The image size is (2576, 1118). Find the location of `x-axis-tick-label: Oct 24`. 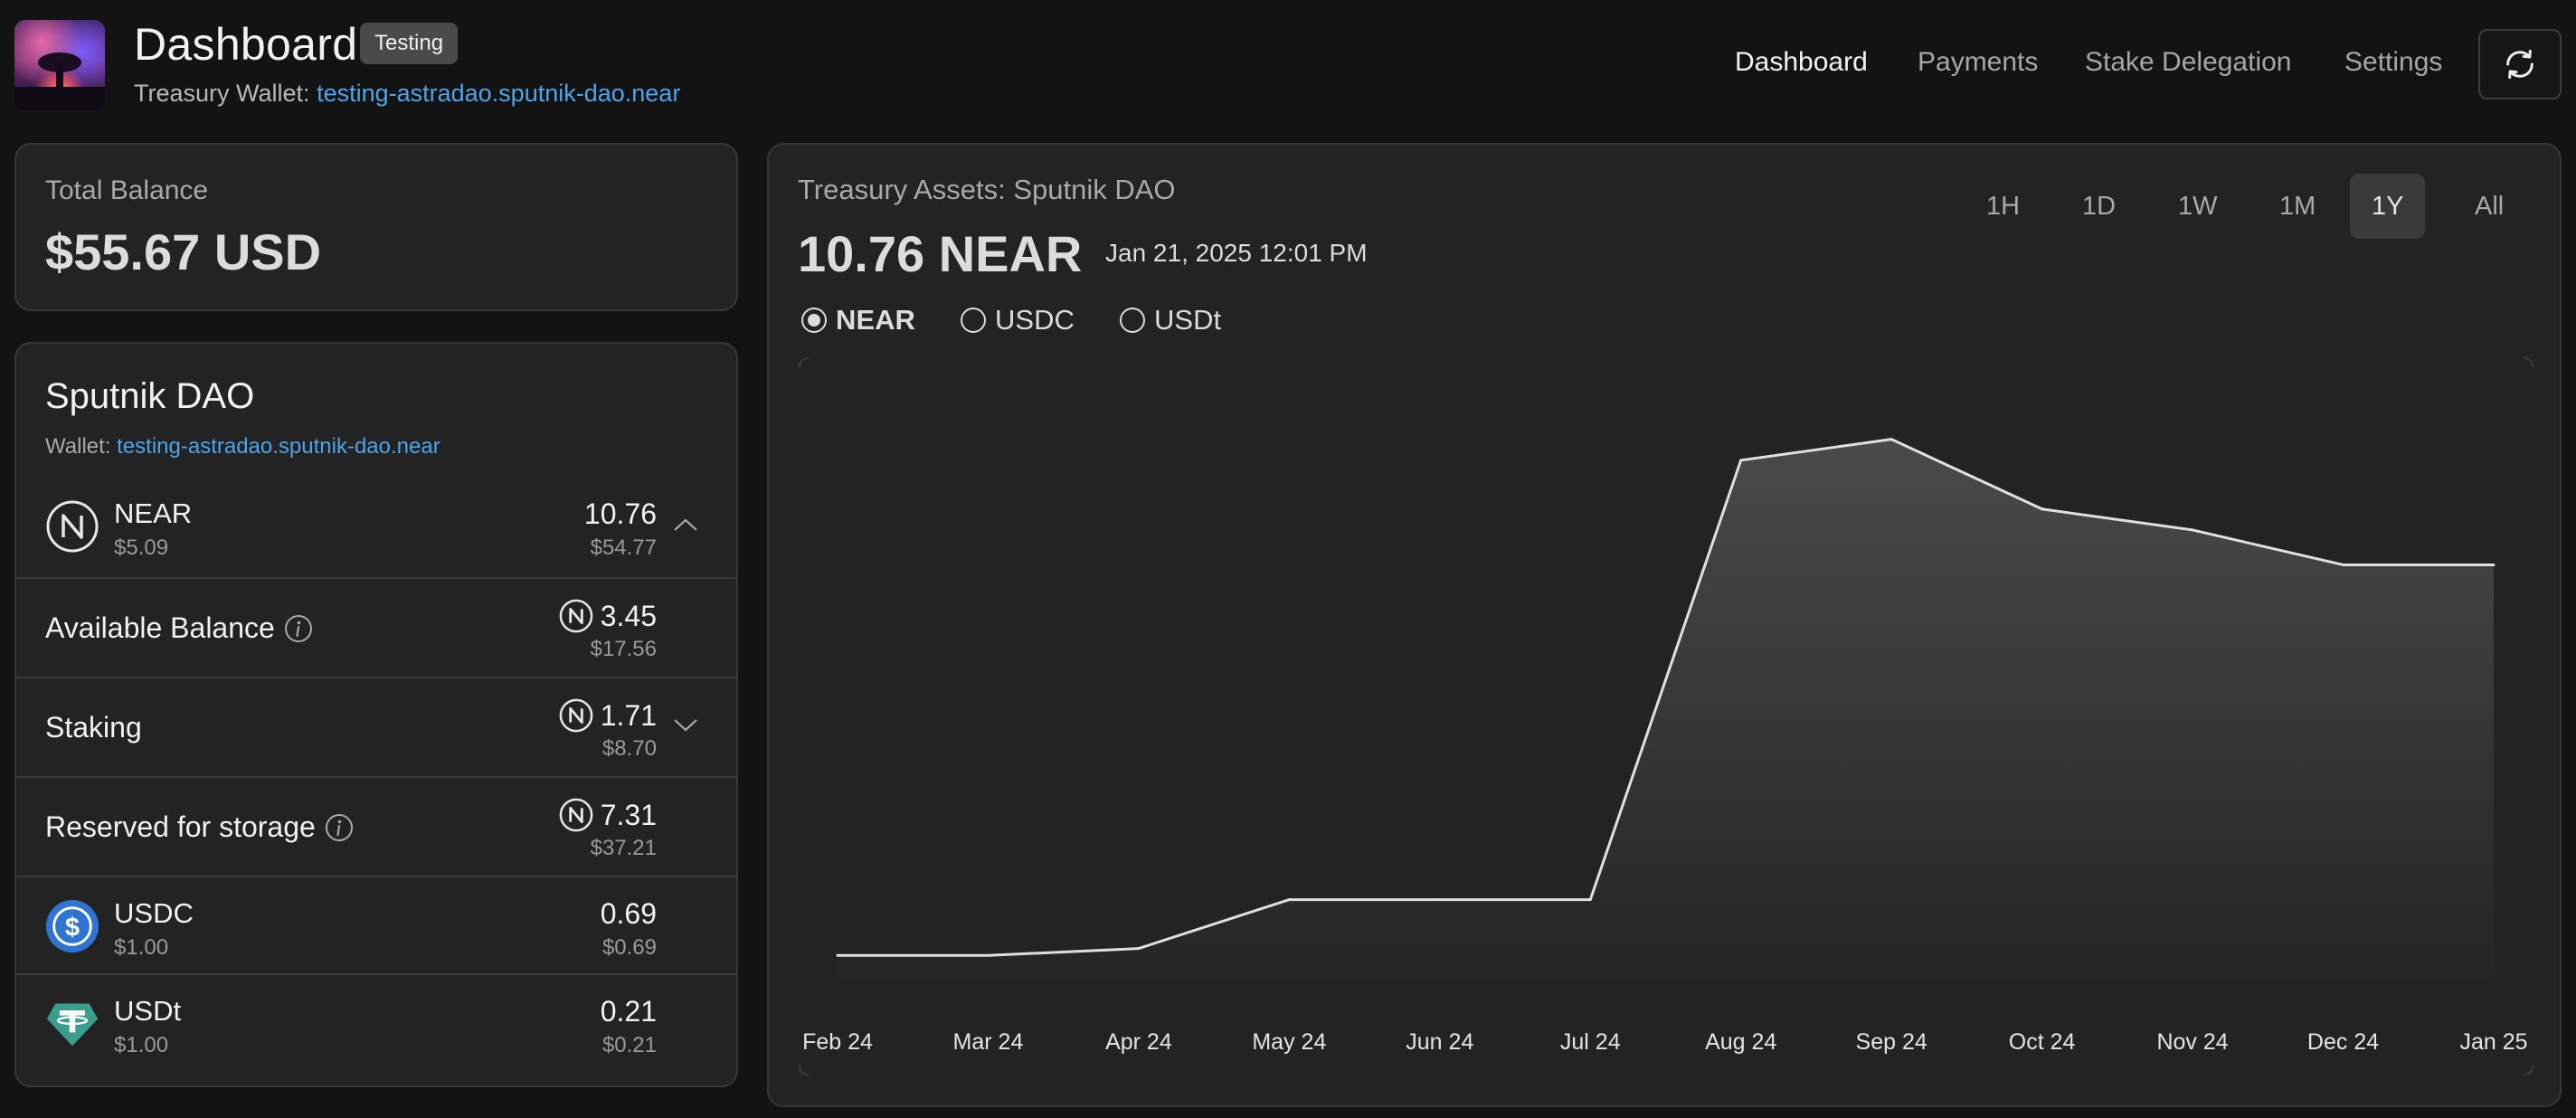

x-axis-tick-label: Oct 24 is located at coordinates (2042, 1042).